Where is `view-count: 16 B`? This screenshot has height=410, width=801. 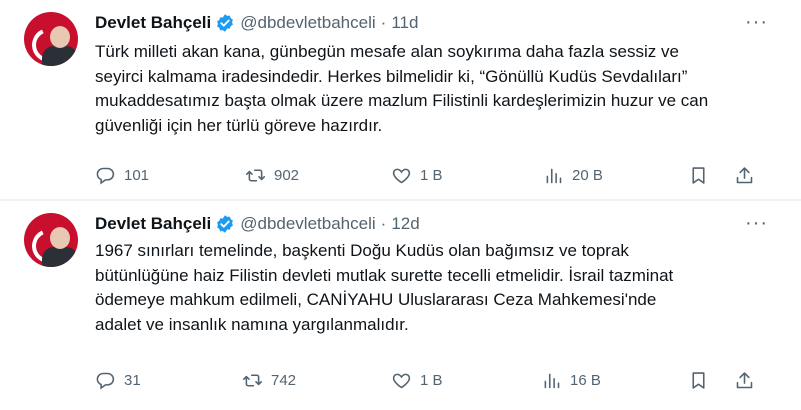 view-count: 16 B is located at coordinates (585, 380).